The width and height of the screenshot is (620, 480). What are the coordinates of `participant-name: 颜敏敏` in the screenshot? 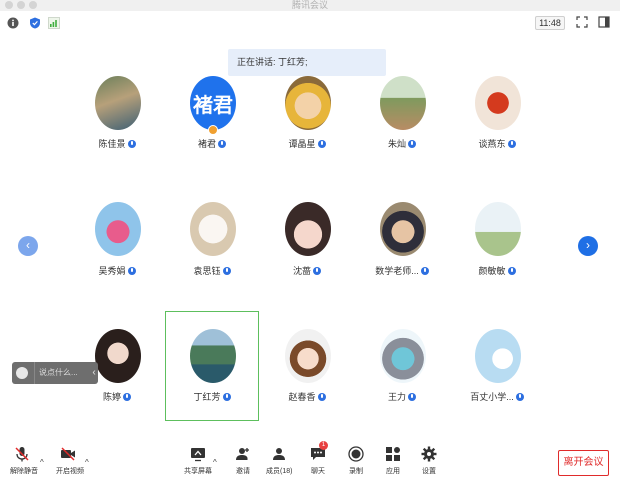 It's located at (492, 271).